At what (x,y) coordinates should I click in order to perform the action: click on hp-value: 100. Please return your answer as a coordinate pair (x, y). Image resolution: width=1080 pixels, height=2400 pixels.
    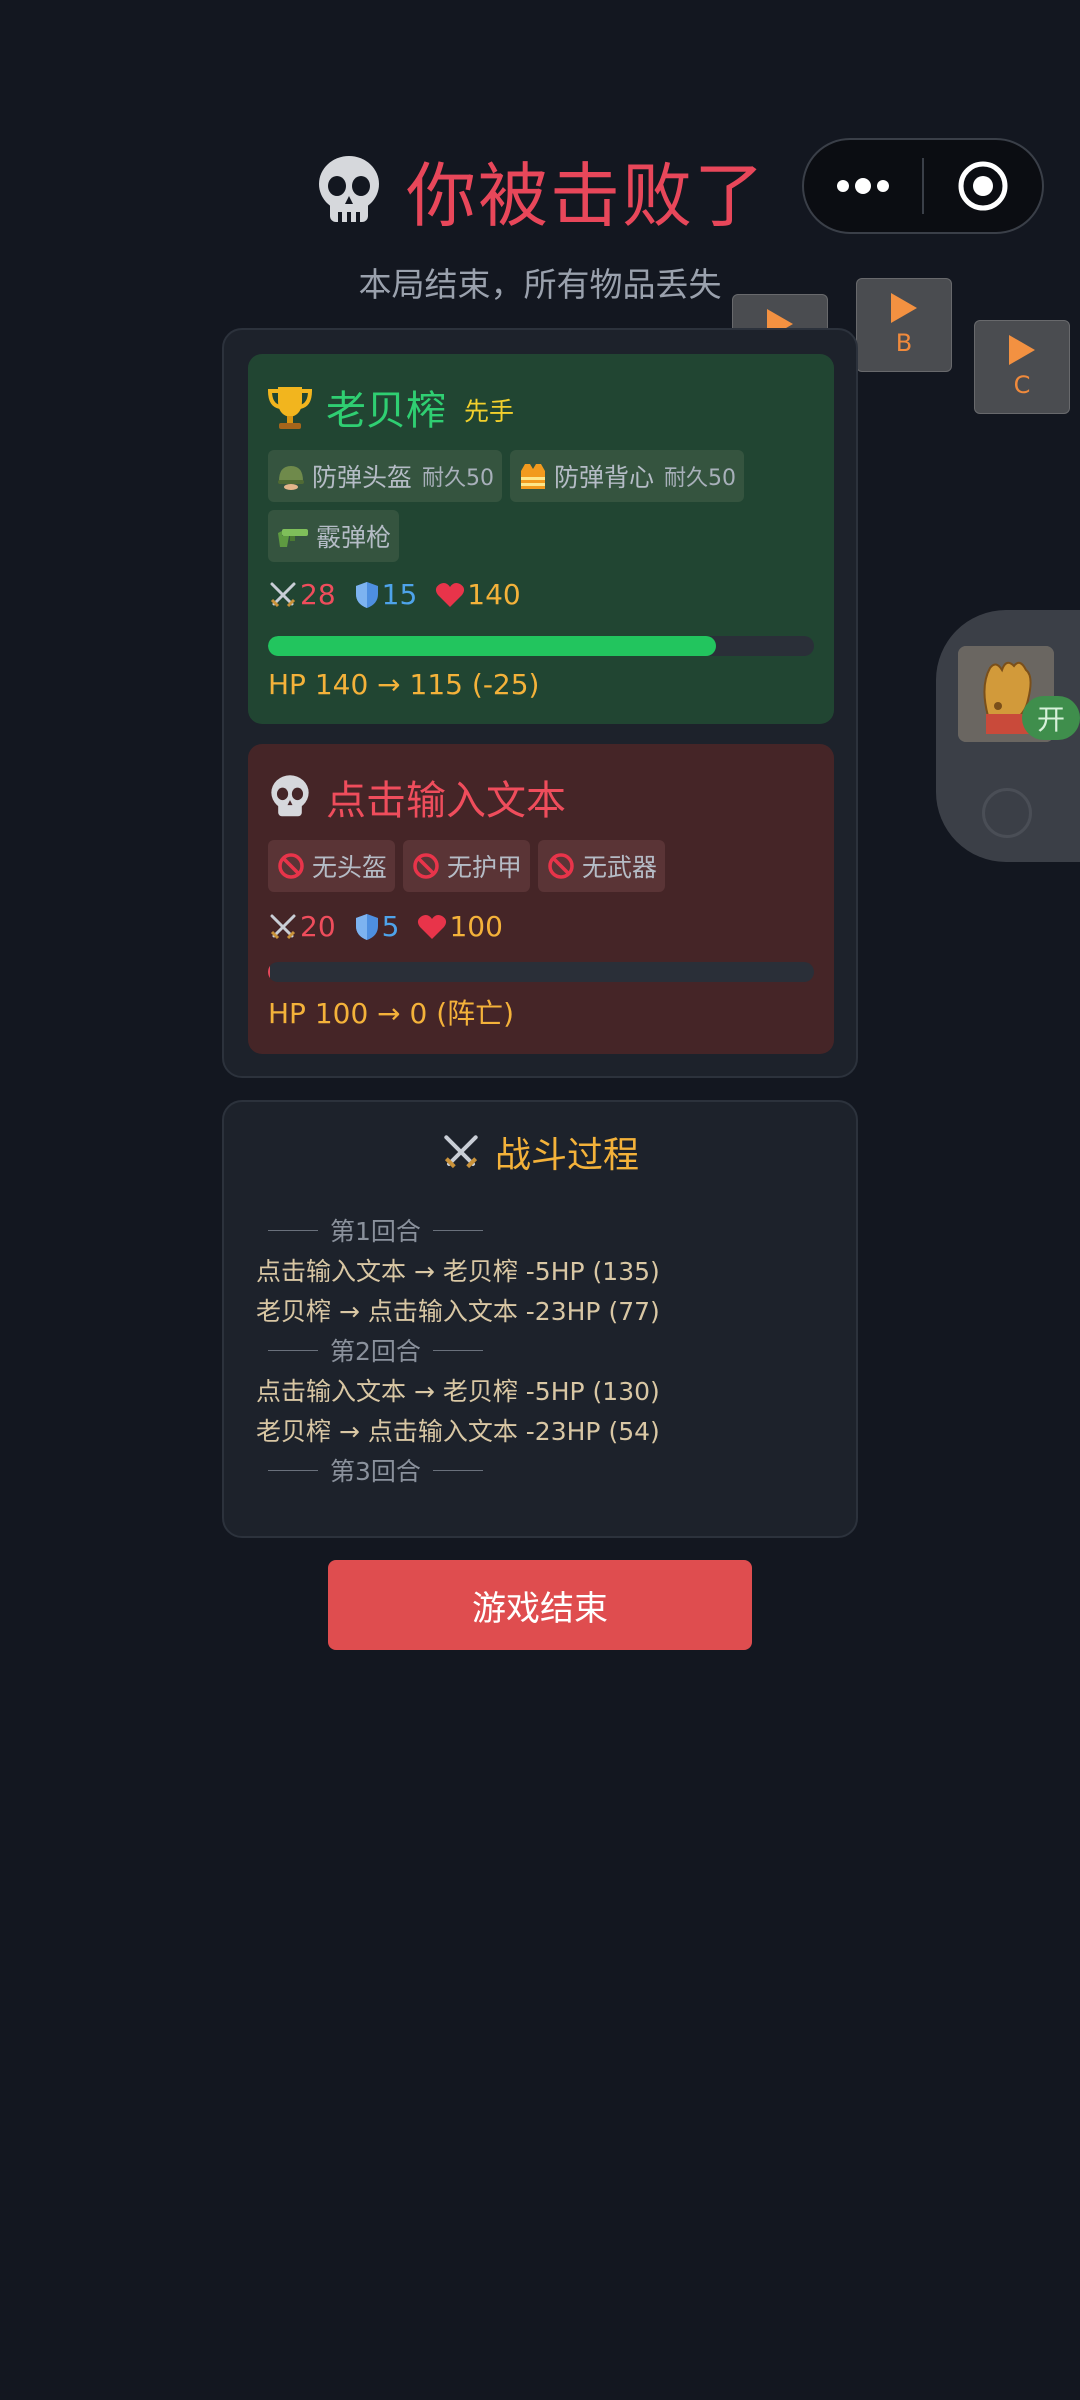
    Looking at the image, I should click on (476, 926).